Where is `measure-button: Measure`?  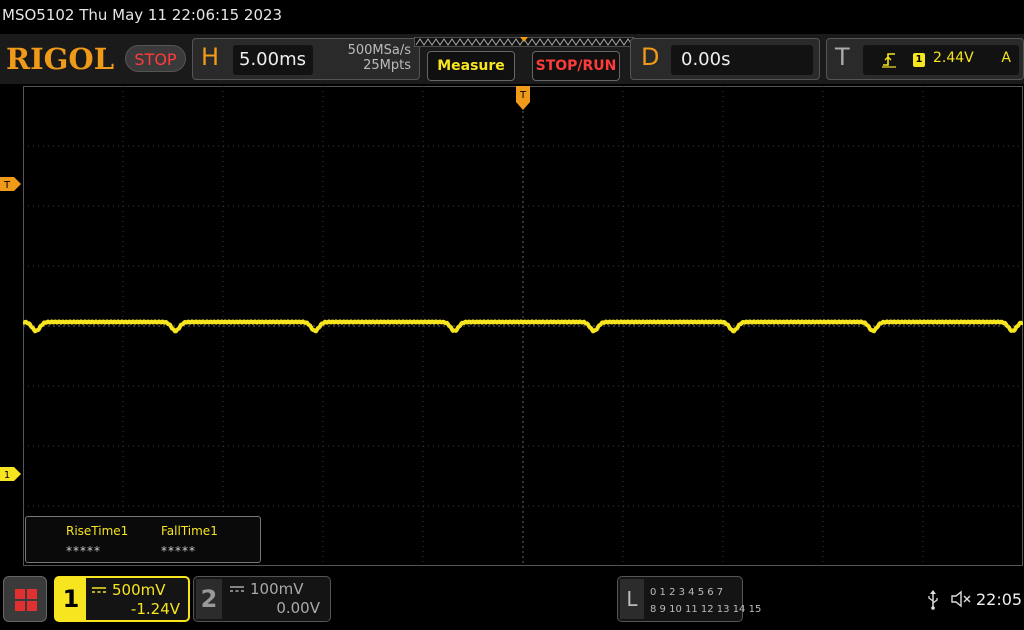
measure-button: Measure is located at coordinates (471, 66).